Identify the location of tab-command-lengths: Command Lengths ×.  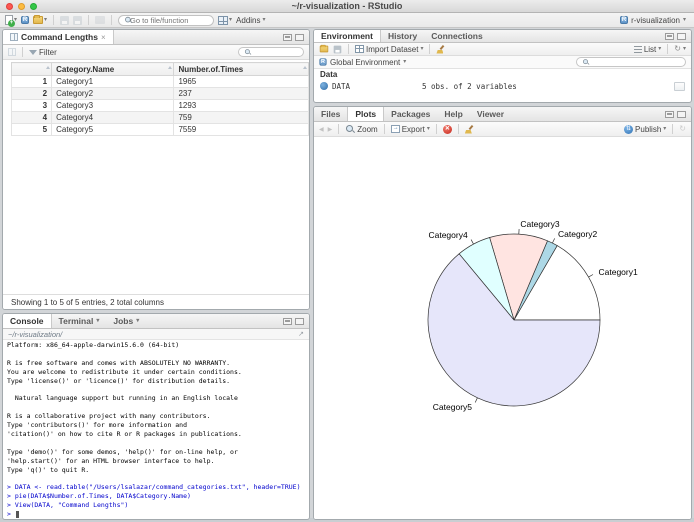
(58, 37).